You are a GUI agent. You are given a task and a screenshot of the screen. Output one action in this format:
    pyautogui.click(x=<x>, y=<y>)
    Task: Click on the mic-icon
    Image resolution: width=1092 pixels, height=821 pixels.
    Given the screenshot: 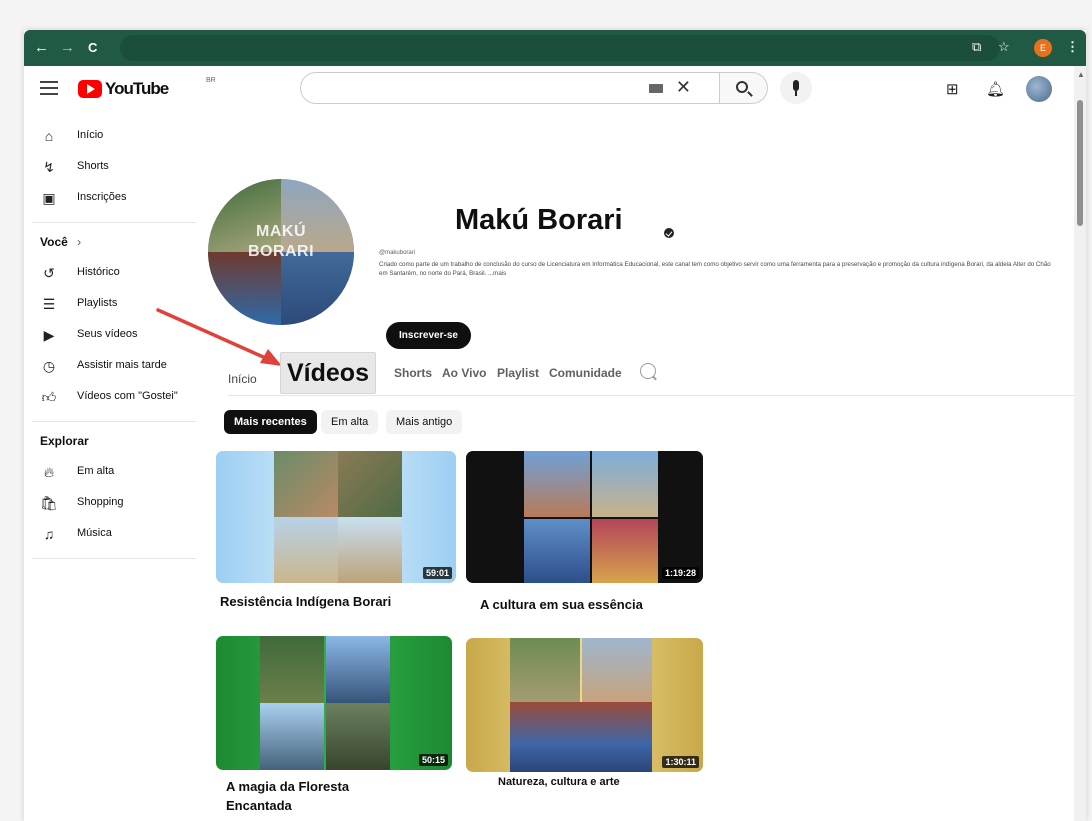 What is the action you would take?
    pyautogui.click(x=796, y=85)
    